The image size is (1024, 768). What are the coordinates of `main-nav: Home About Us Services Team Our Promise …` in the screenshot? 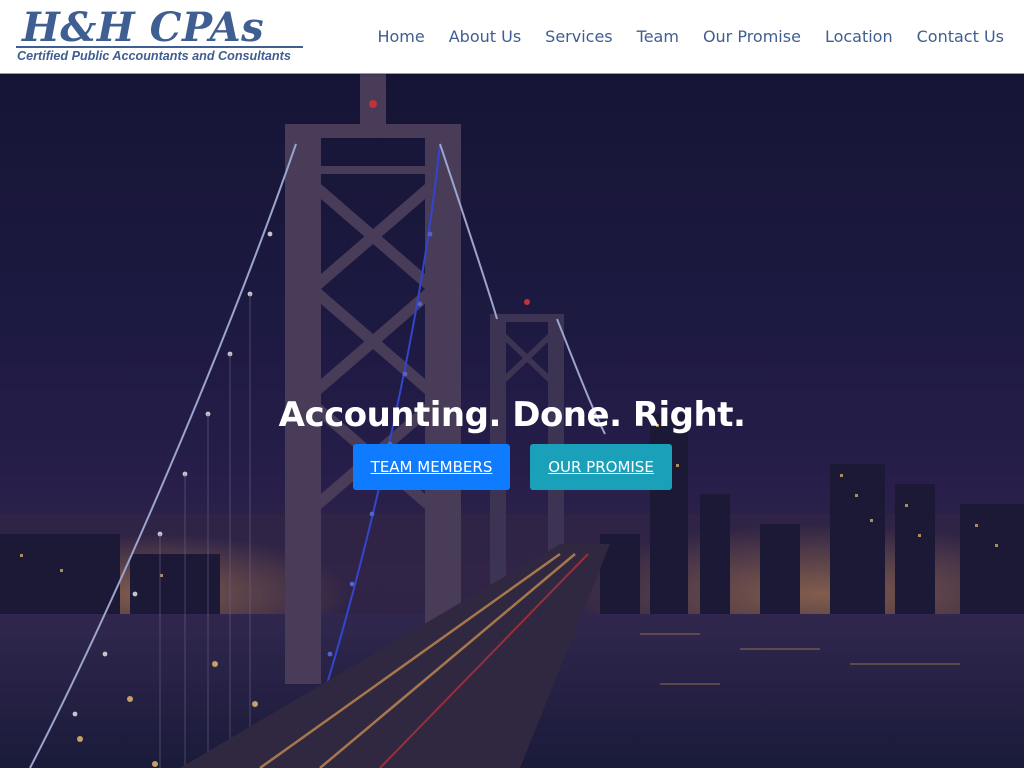 It's located at (690, 36).